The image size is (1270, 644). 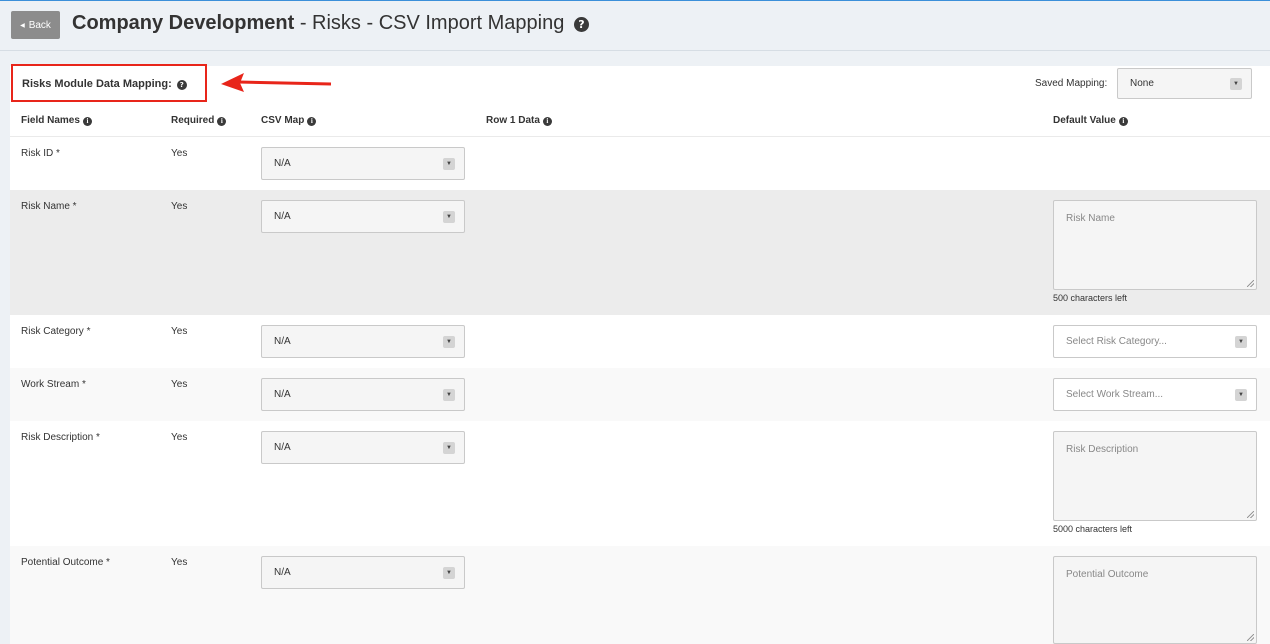 I want to click on potential-outcome-placeholder: Potential Outcome, so click(x=1107, y=574).